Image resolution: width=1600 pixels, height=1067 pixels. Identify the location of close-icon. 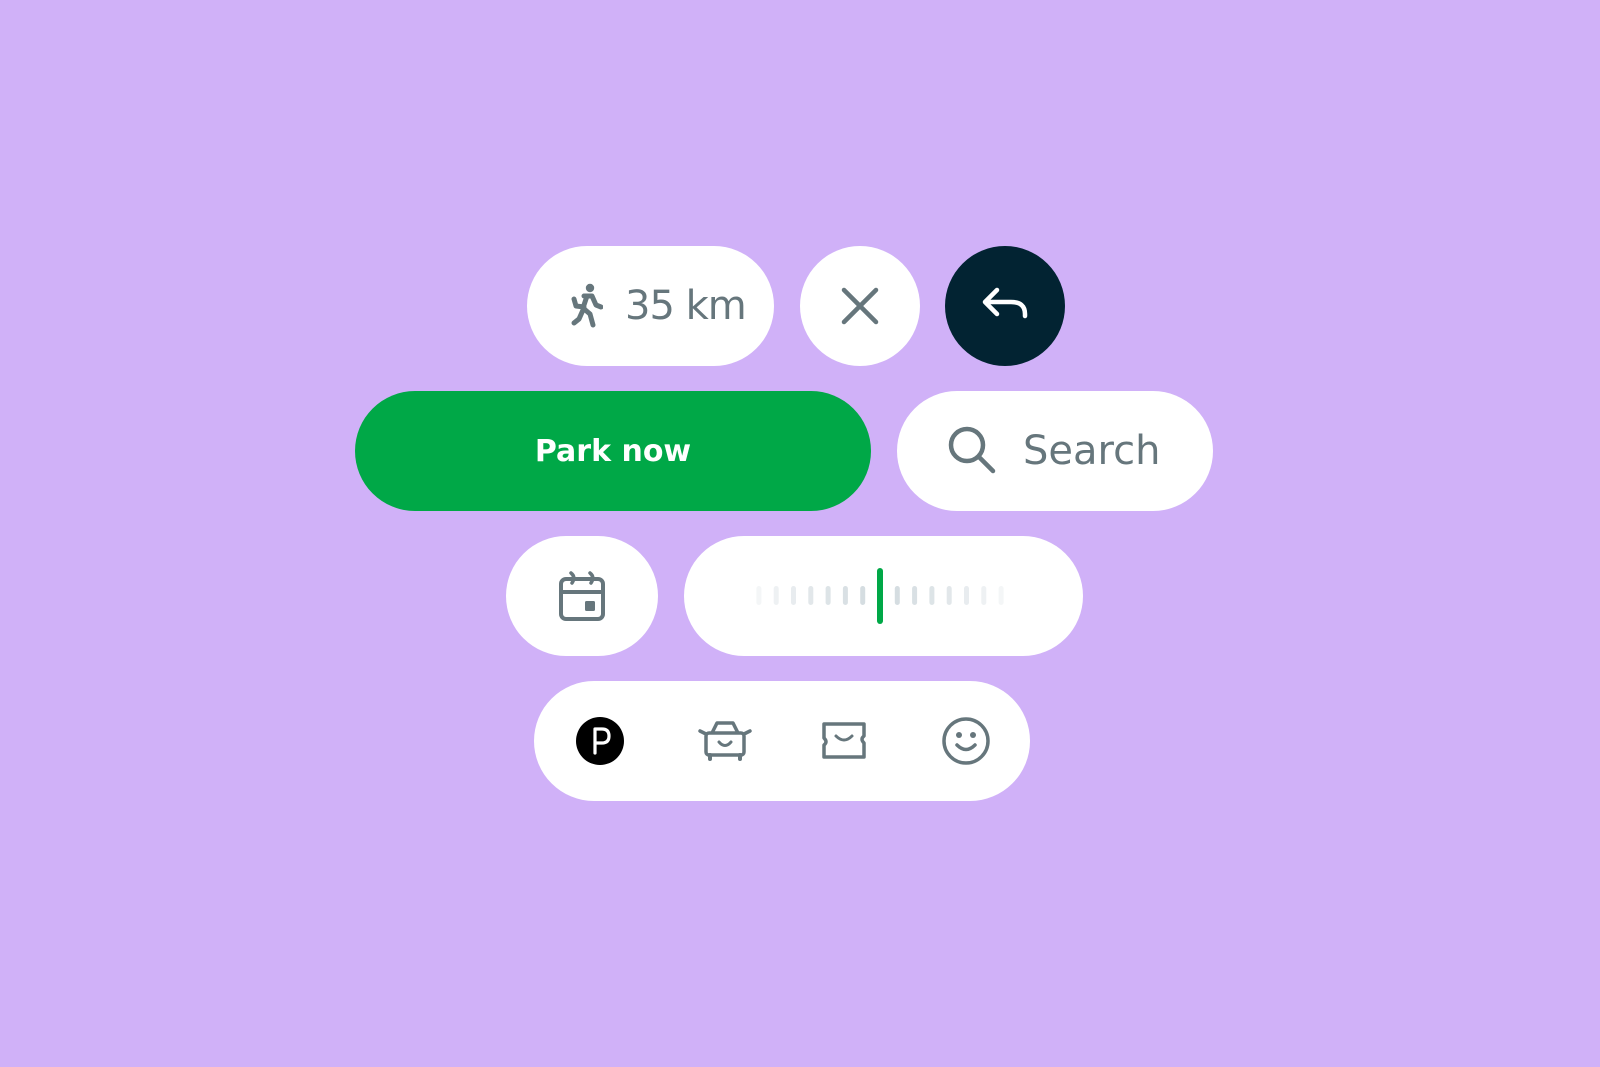
(860, 306).